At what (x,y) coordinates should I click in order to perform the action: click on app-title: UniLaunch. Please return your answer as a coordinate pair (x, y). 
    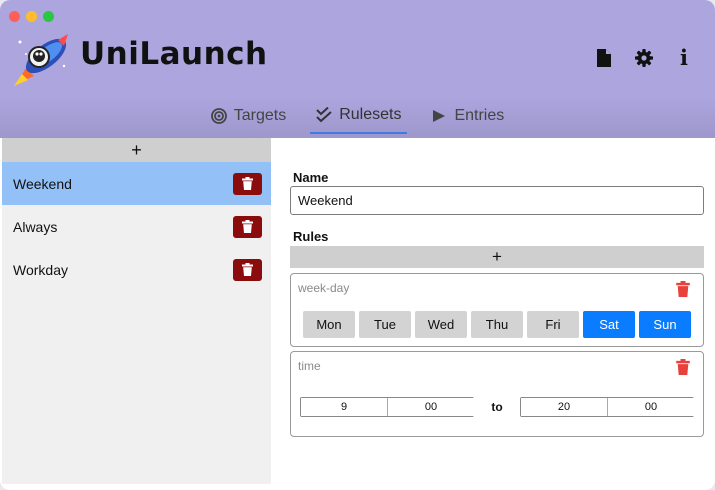
    Looking at the image, I should click on (174, 54).